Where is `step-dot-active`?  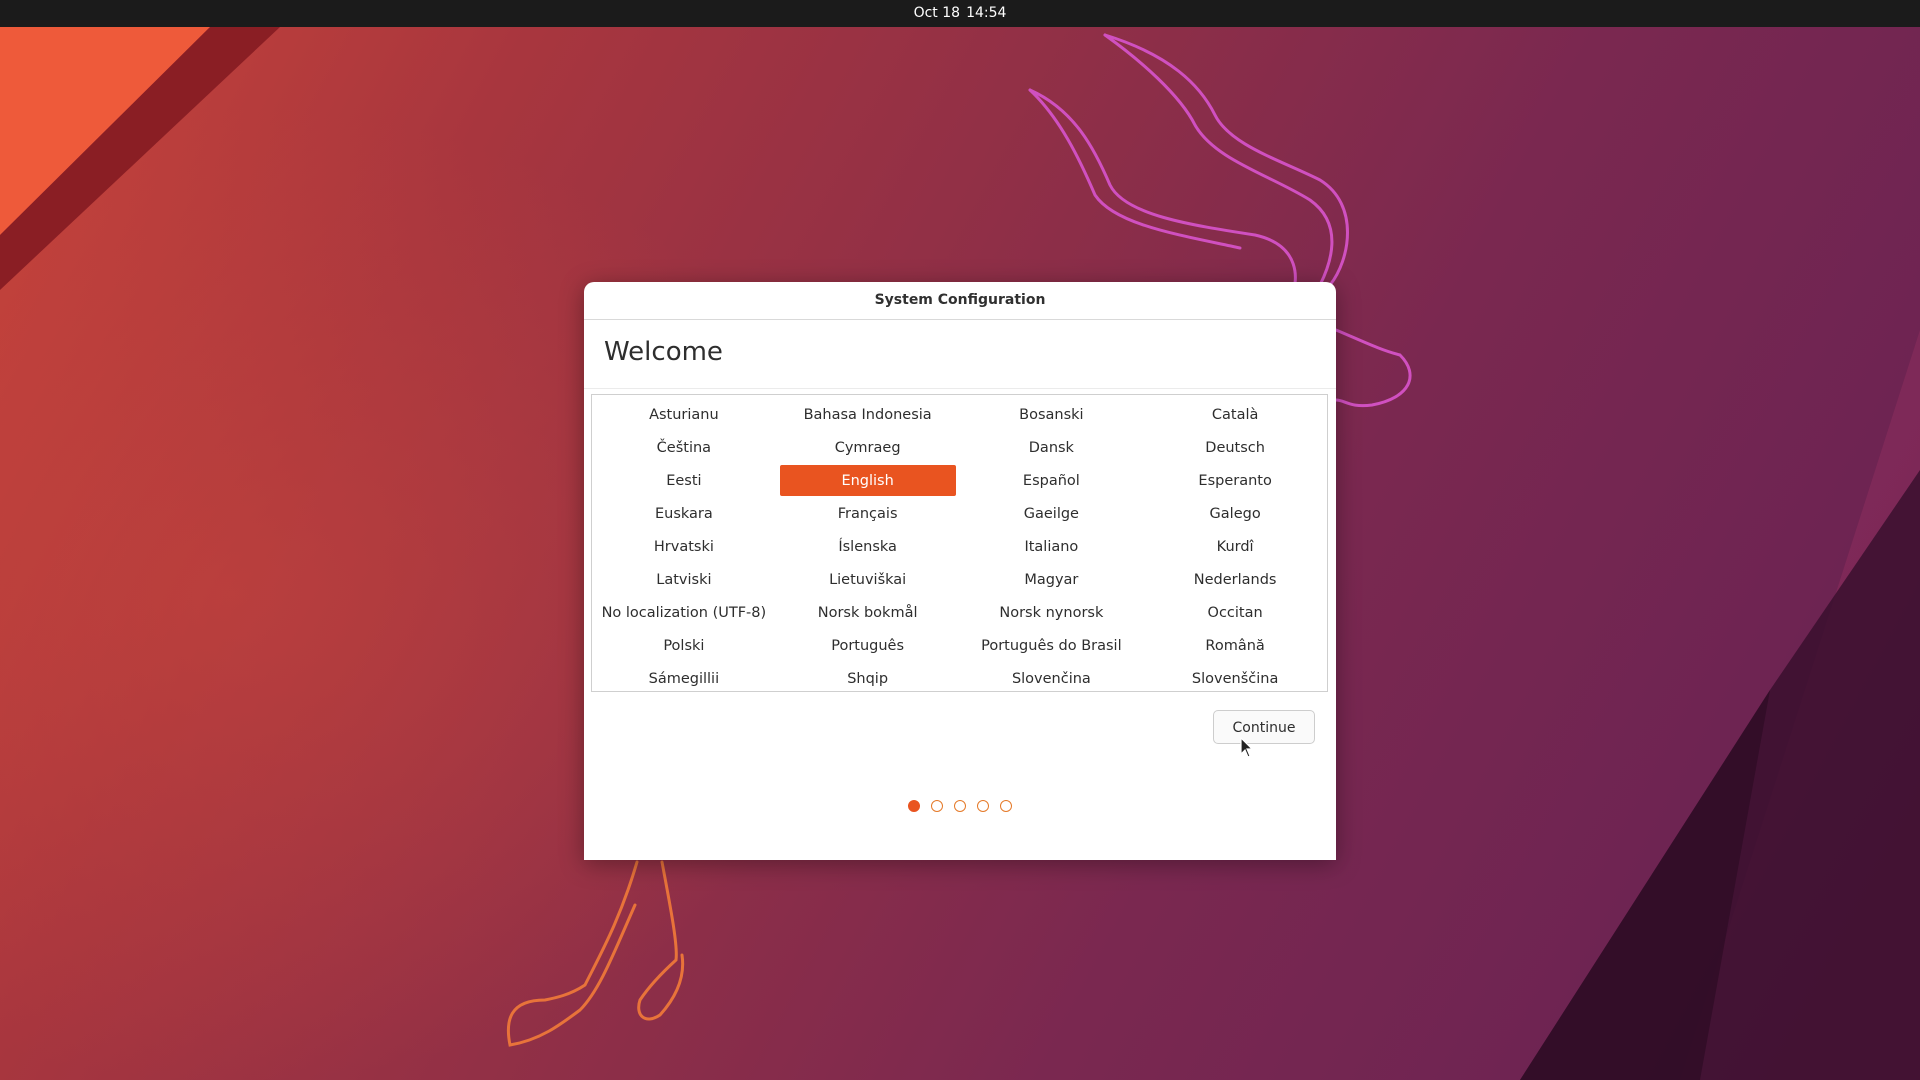
step-dot-active is located at coordinates (914, 806).